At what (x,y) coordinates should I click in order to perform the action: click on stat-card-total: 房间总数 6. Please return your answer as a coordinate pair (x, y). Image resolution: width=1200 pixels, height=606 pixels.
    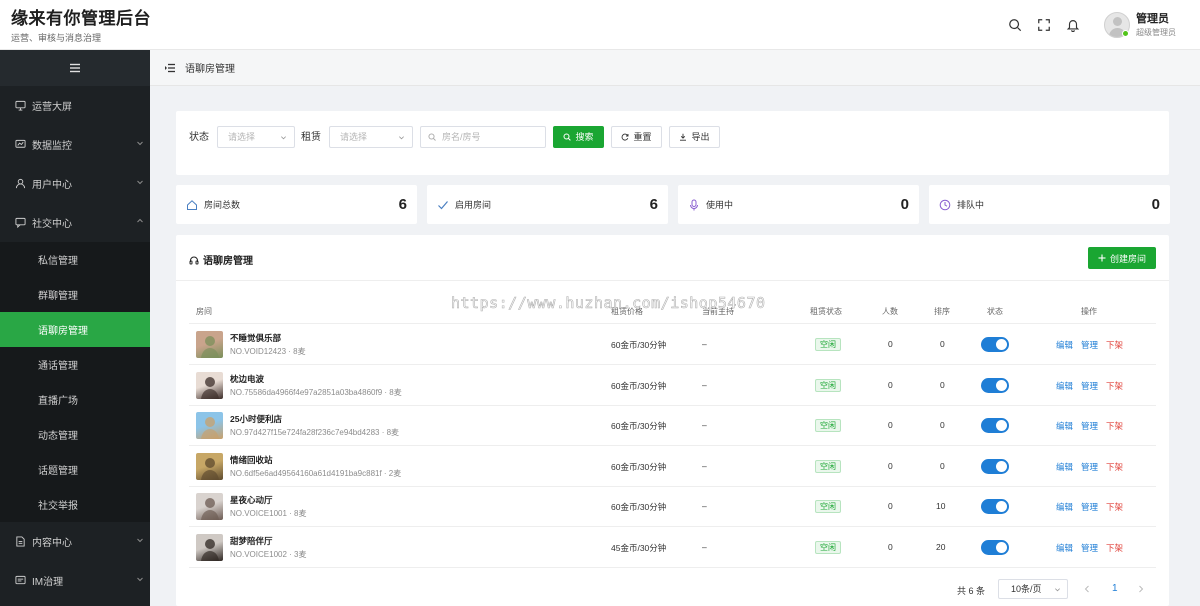
    Looking at the image, I should click on (296, 204).